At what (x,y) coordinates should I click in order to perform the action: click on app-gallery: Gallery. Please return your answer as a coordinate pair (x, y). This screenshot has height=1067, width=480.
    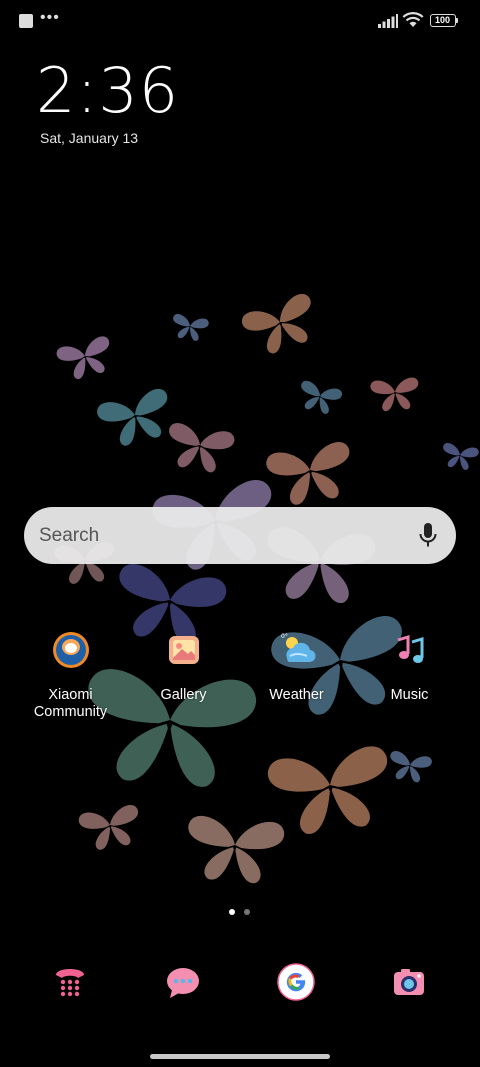
    Looking at the image, I should click on (183, 667).